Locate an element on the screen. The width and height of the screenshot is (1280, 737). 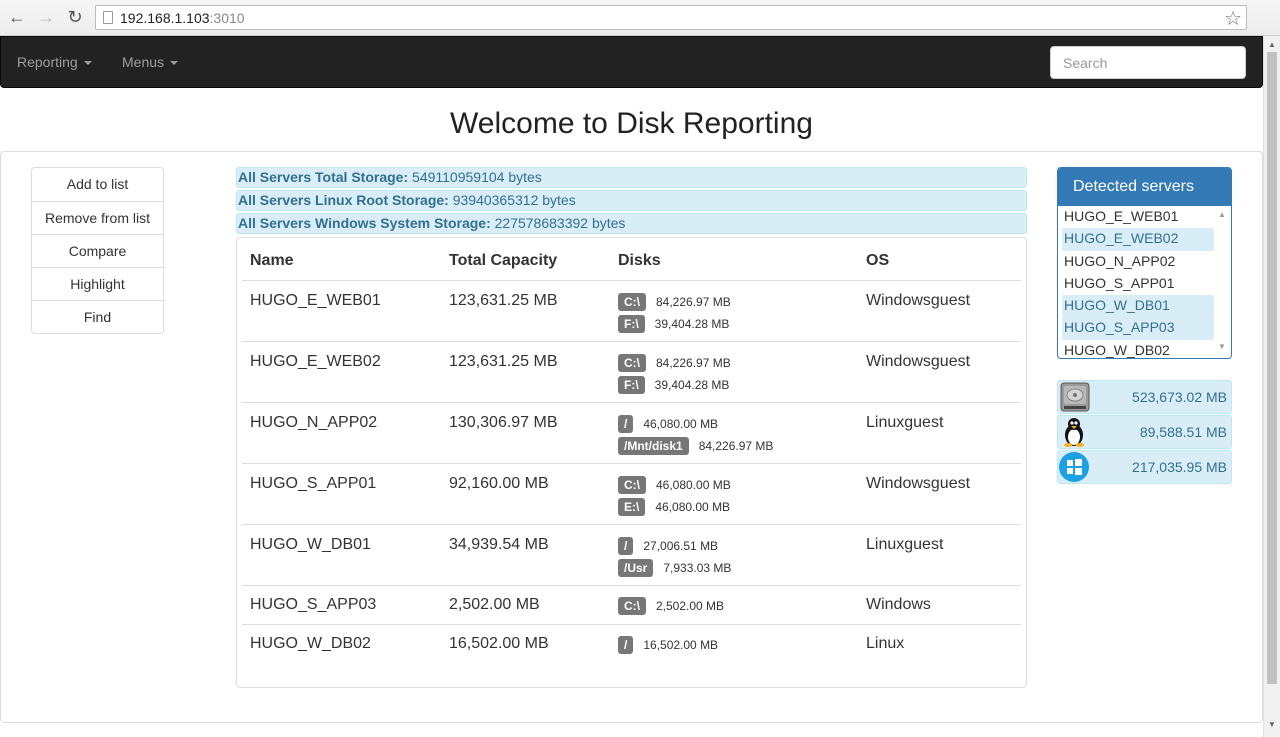
disk-size: 27,006.51 MB is located at coordinates (681, 546).